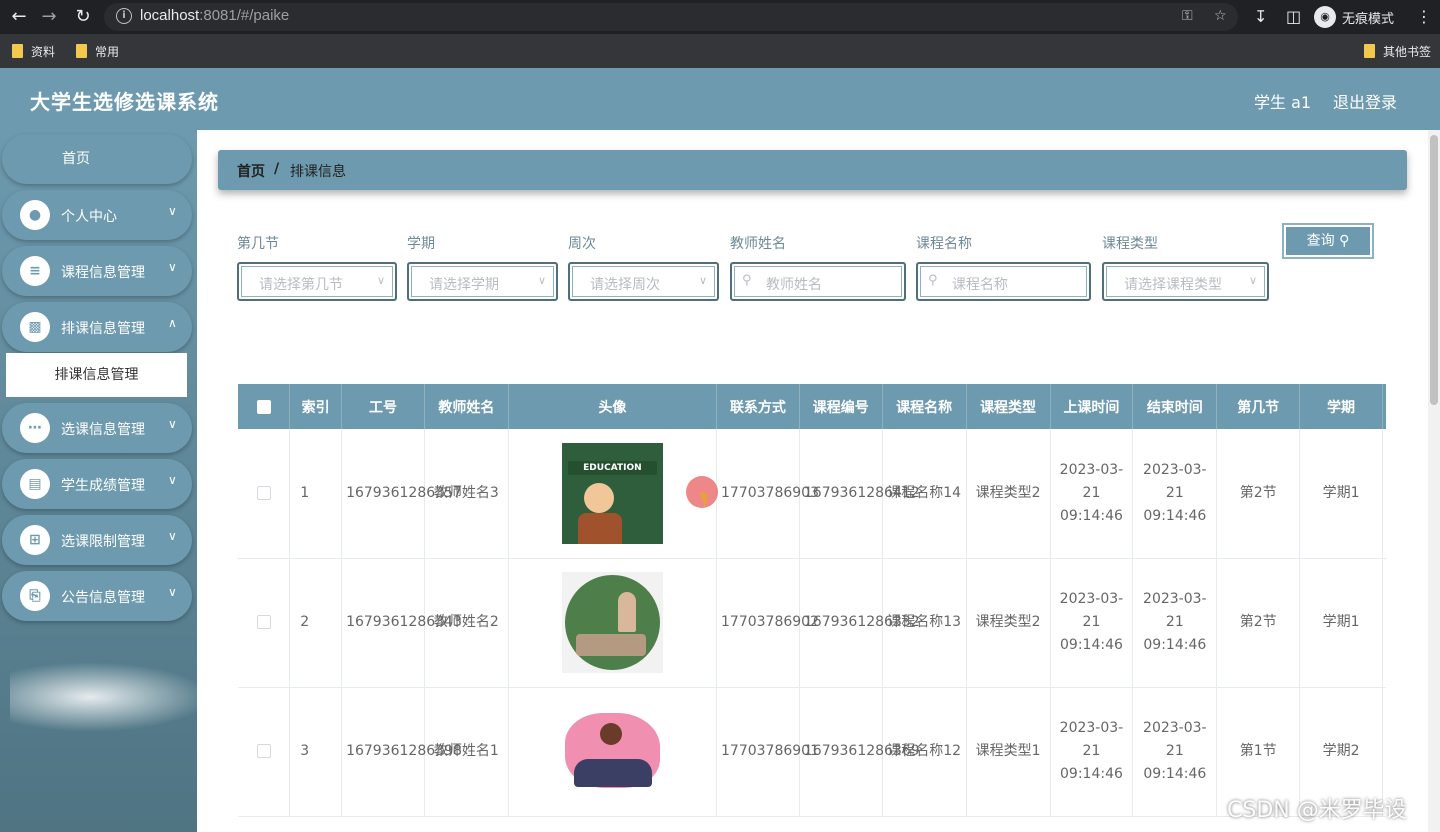 The height and width of the screenshot is (832, 1440). What do you see at coordinates (1325, 17) in the screenshot?
I see `incognito-icon: ◉` at bounding box center [1325, 17].